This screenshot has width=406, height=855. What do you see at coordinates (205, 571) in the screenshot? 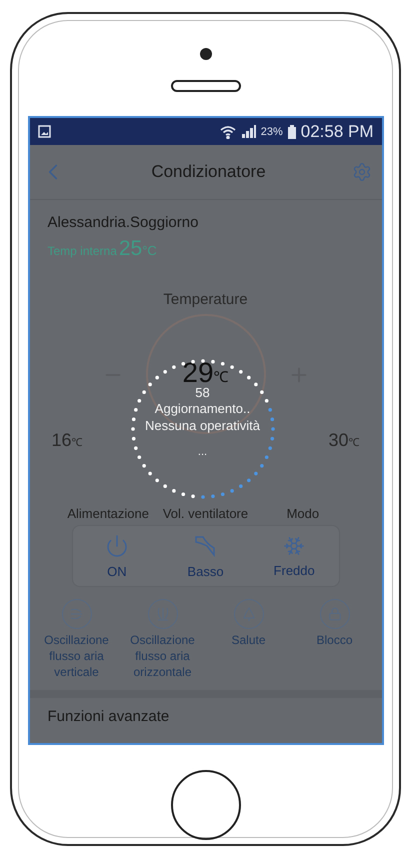
I see `control-value: Basso` at bounding box center [205, 571].